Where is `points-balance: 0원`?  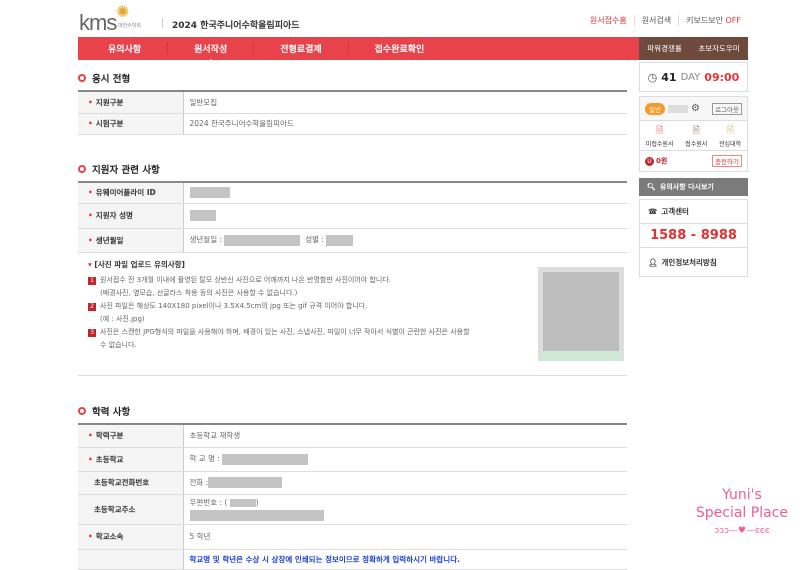
points-balance: 0원 is located at coordinates (662, 161).